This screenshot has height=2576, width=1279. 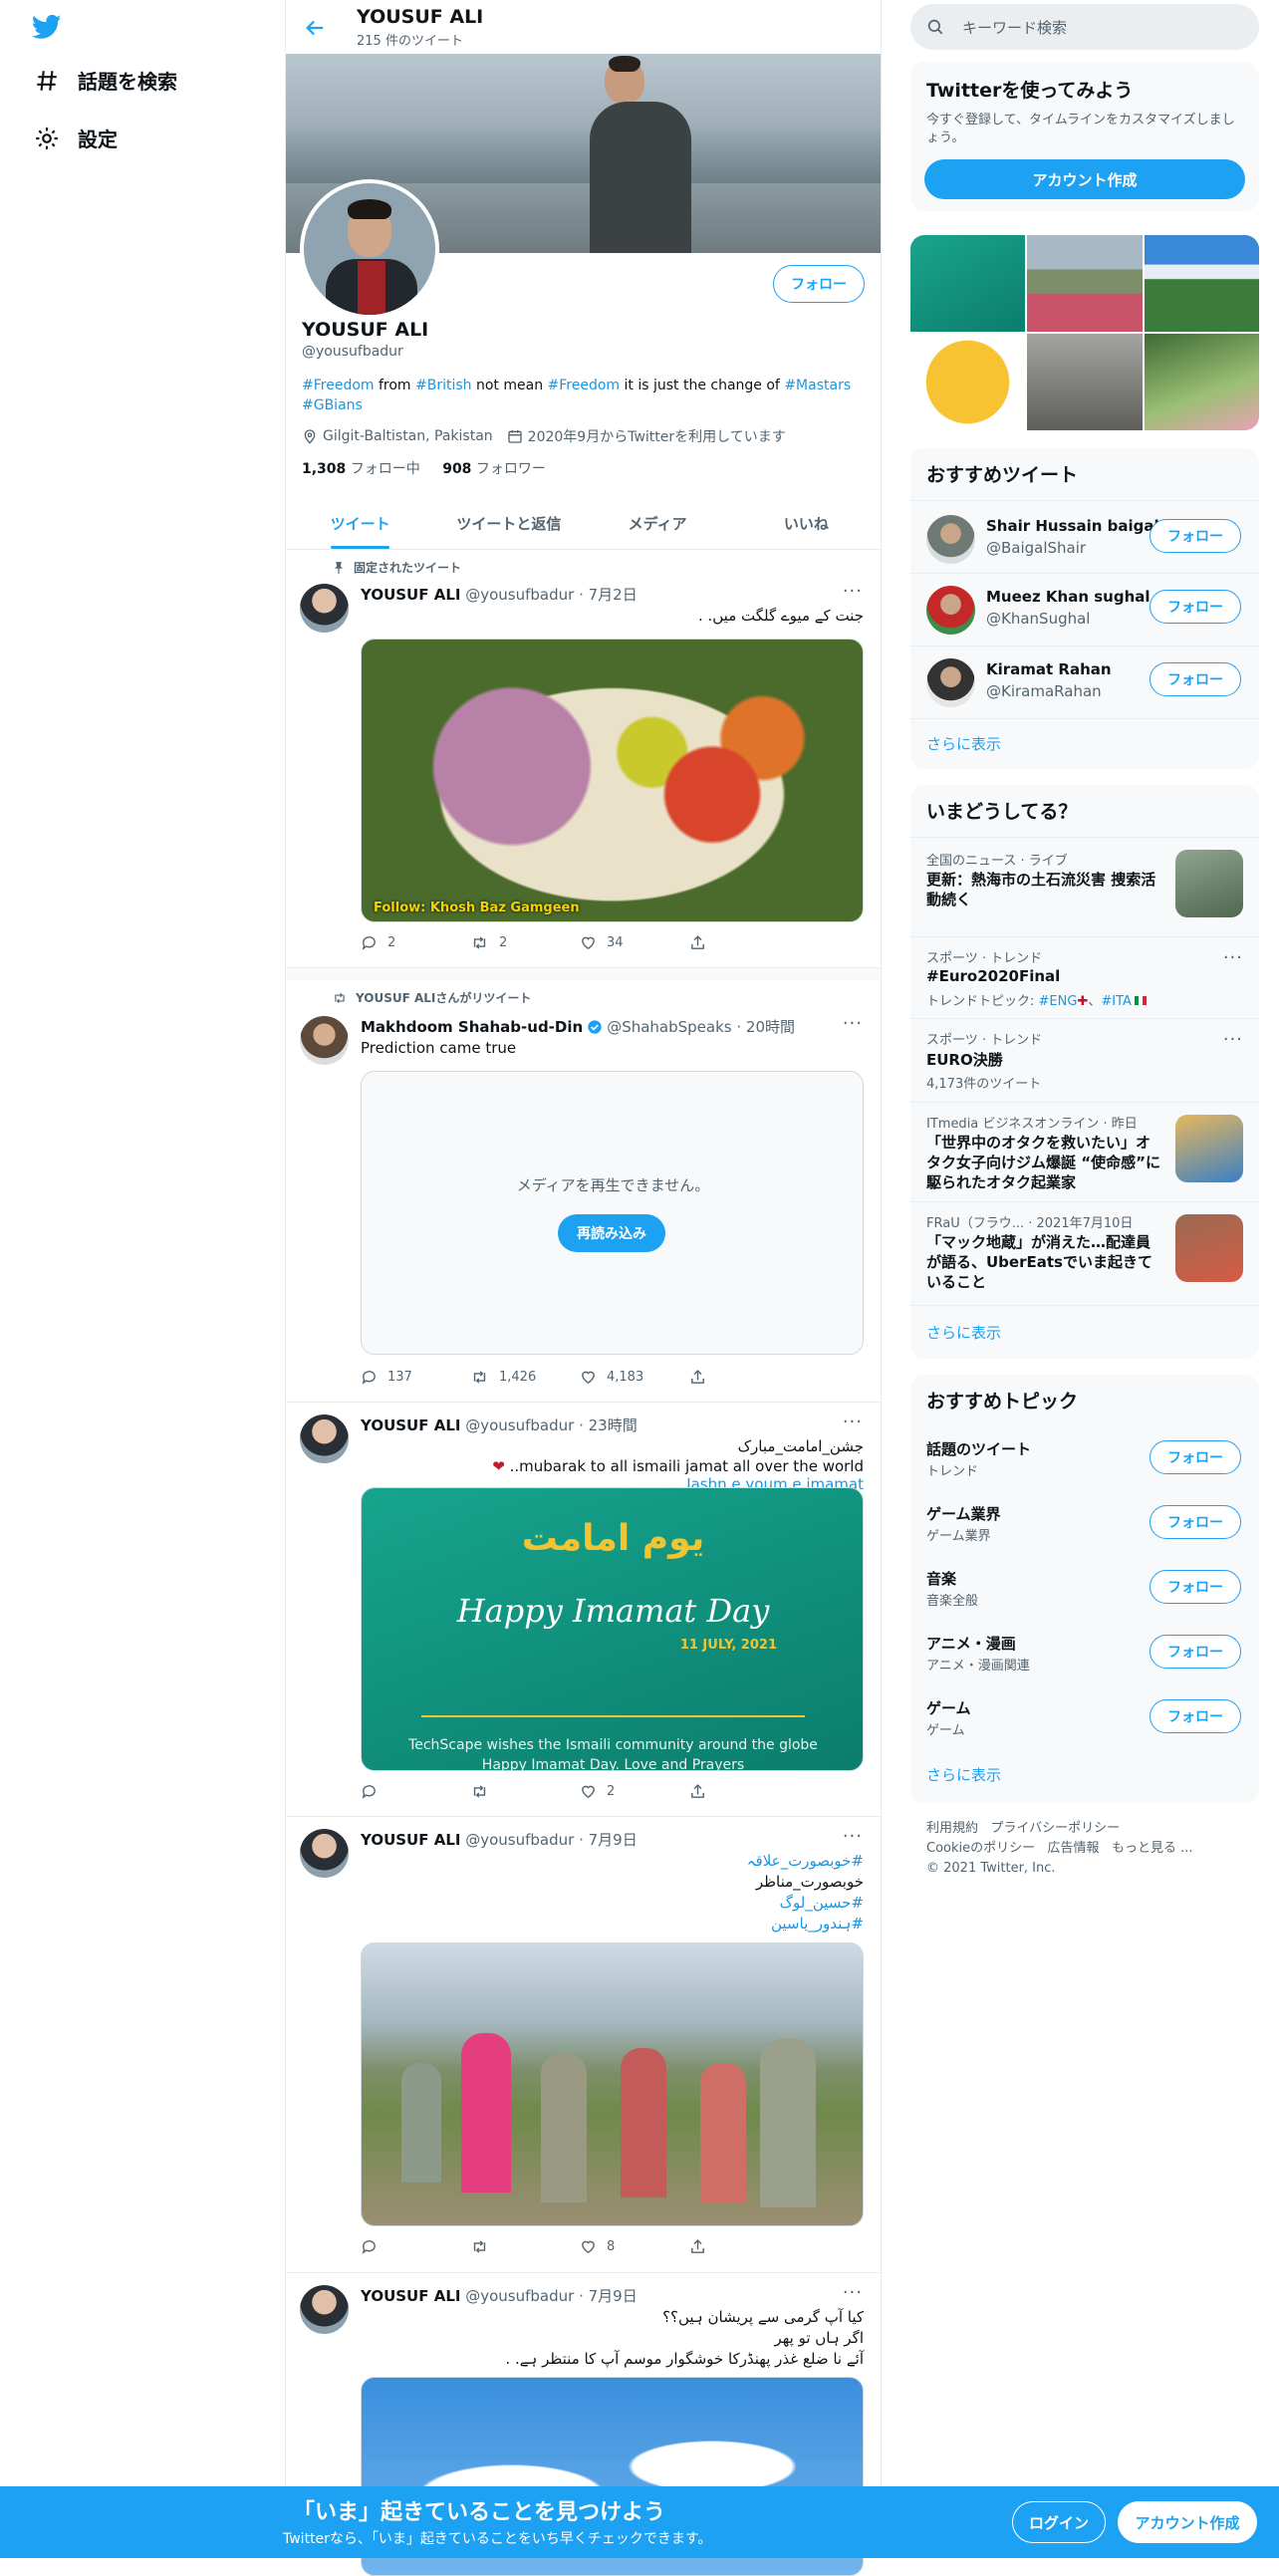 I want to click on reply-button: 2, so click(x=416, y=942).